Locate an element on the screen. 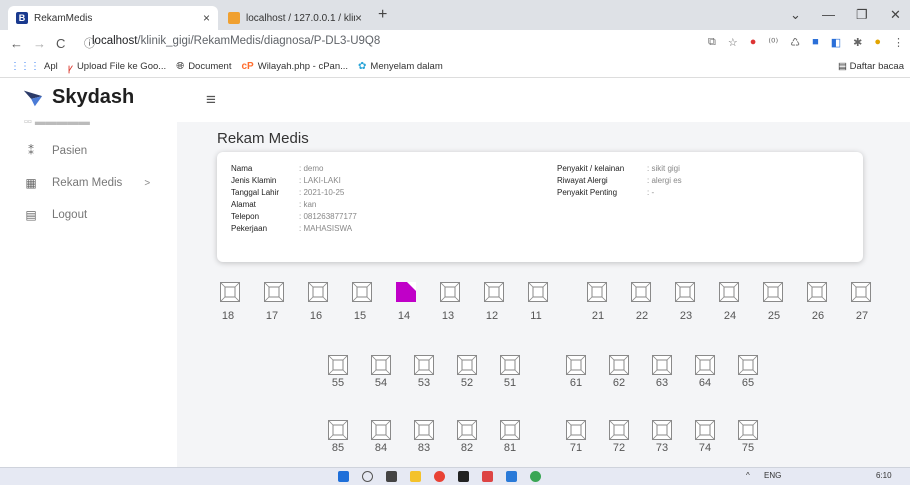 This screenshot has width=910, height=485. new-tab-button: + is located at coordinates (382, 15).